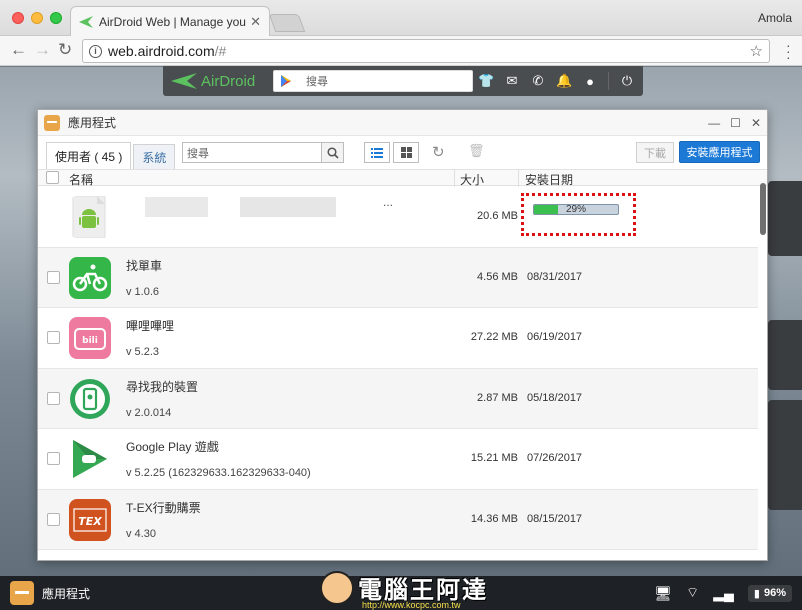 The width and height of the screenshot is (802, 610). I want to click on play-store-search-input: 搜尋, so click(373, 81).